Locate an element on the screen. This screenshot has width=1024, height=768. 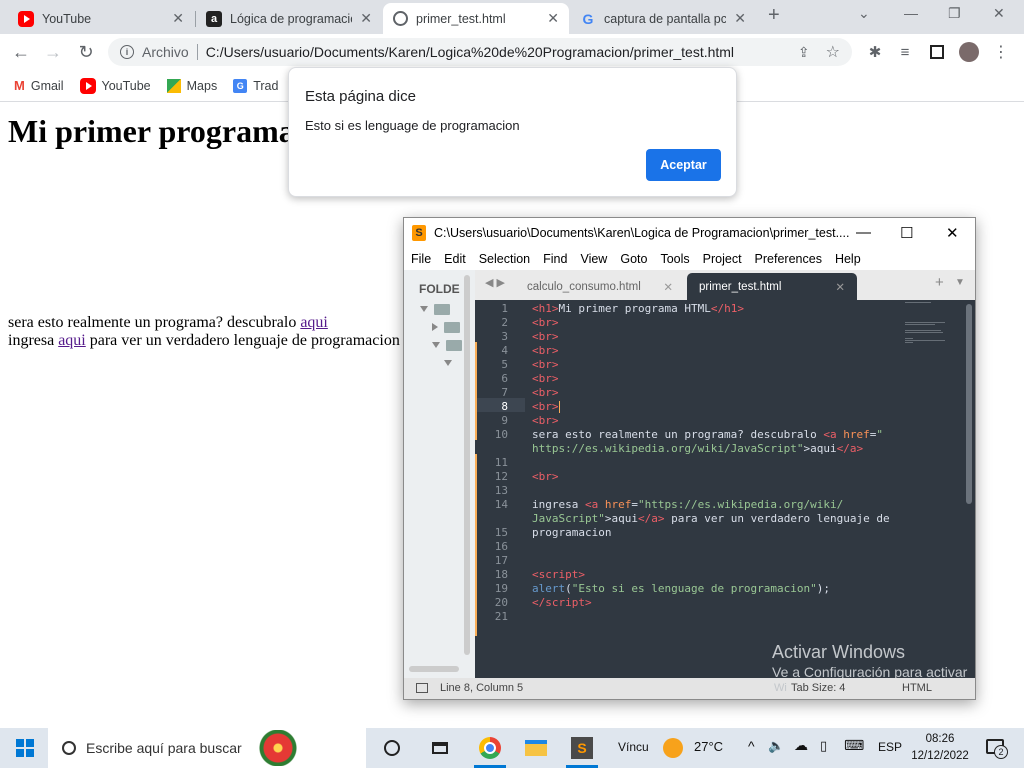
weather-location: Víncu is located at coordinates (633, 747).